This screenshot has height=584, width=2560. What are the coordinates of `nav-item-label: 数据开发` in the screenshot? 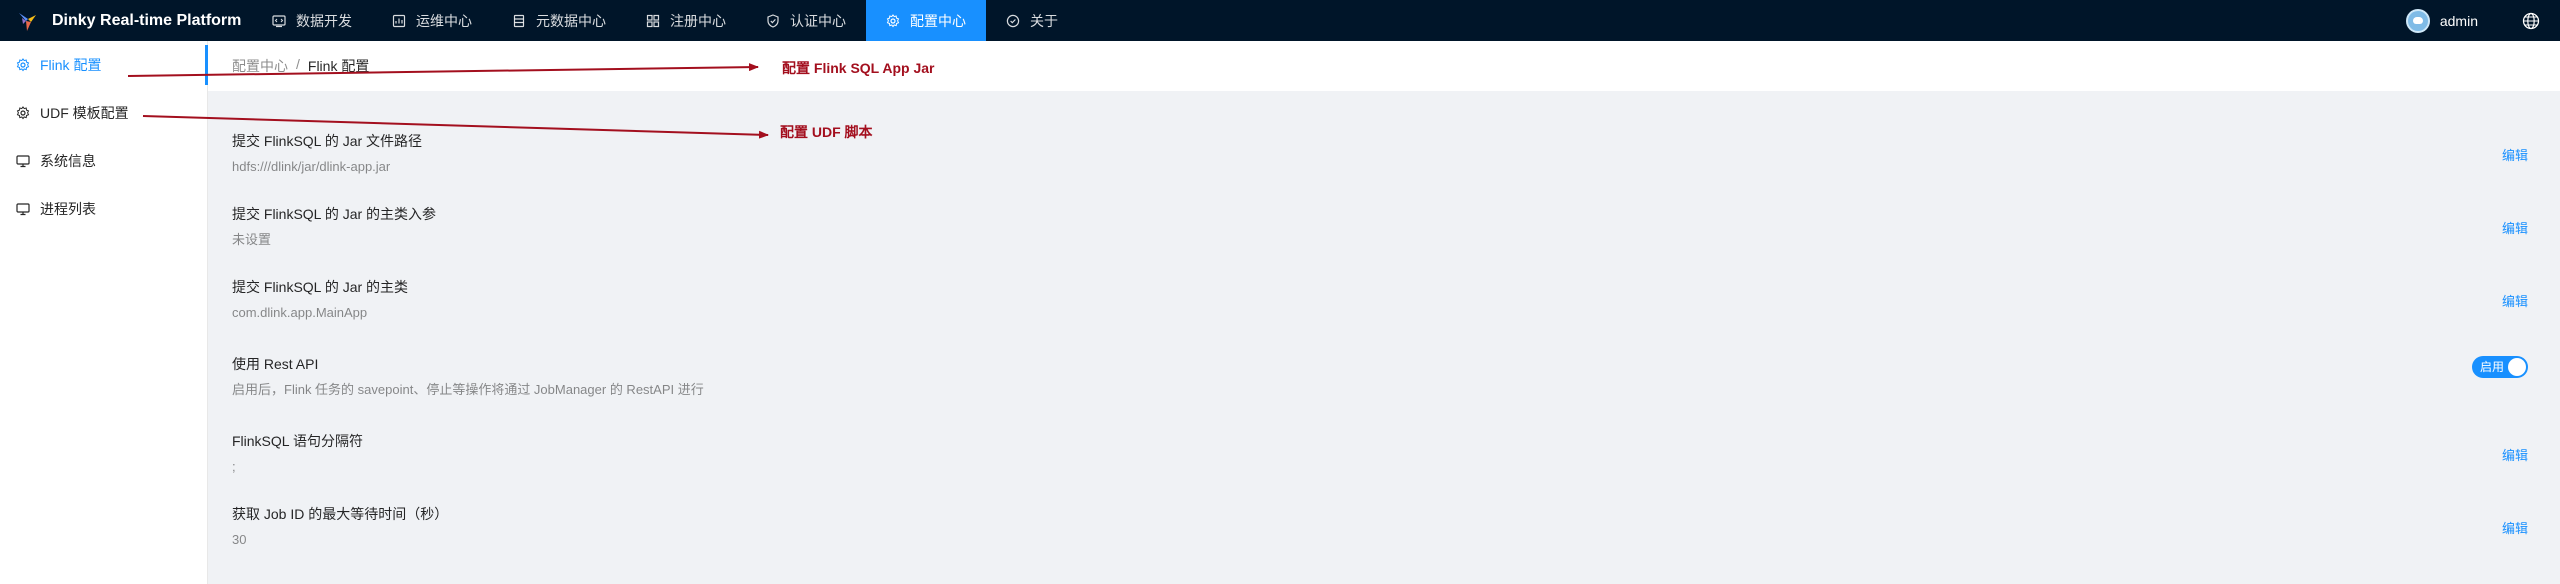 It's located at (324, 20).